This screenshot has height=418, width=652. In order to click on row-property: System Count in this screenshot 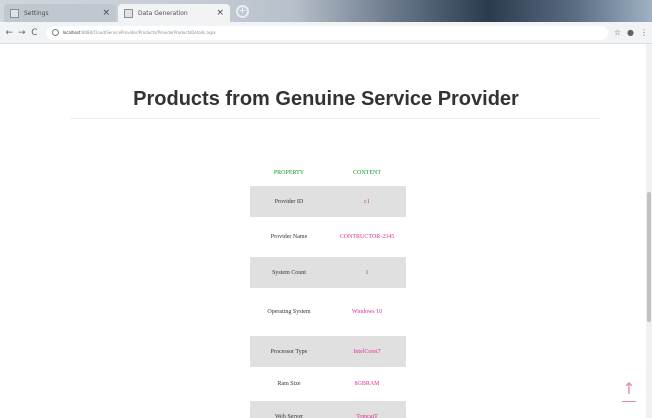, I will do `click(289, 272)`.